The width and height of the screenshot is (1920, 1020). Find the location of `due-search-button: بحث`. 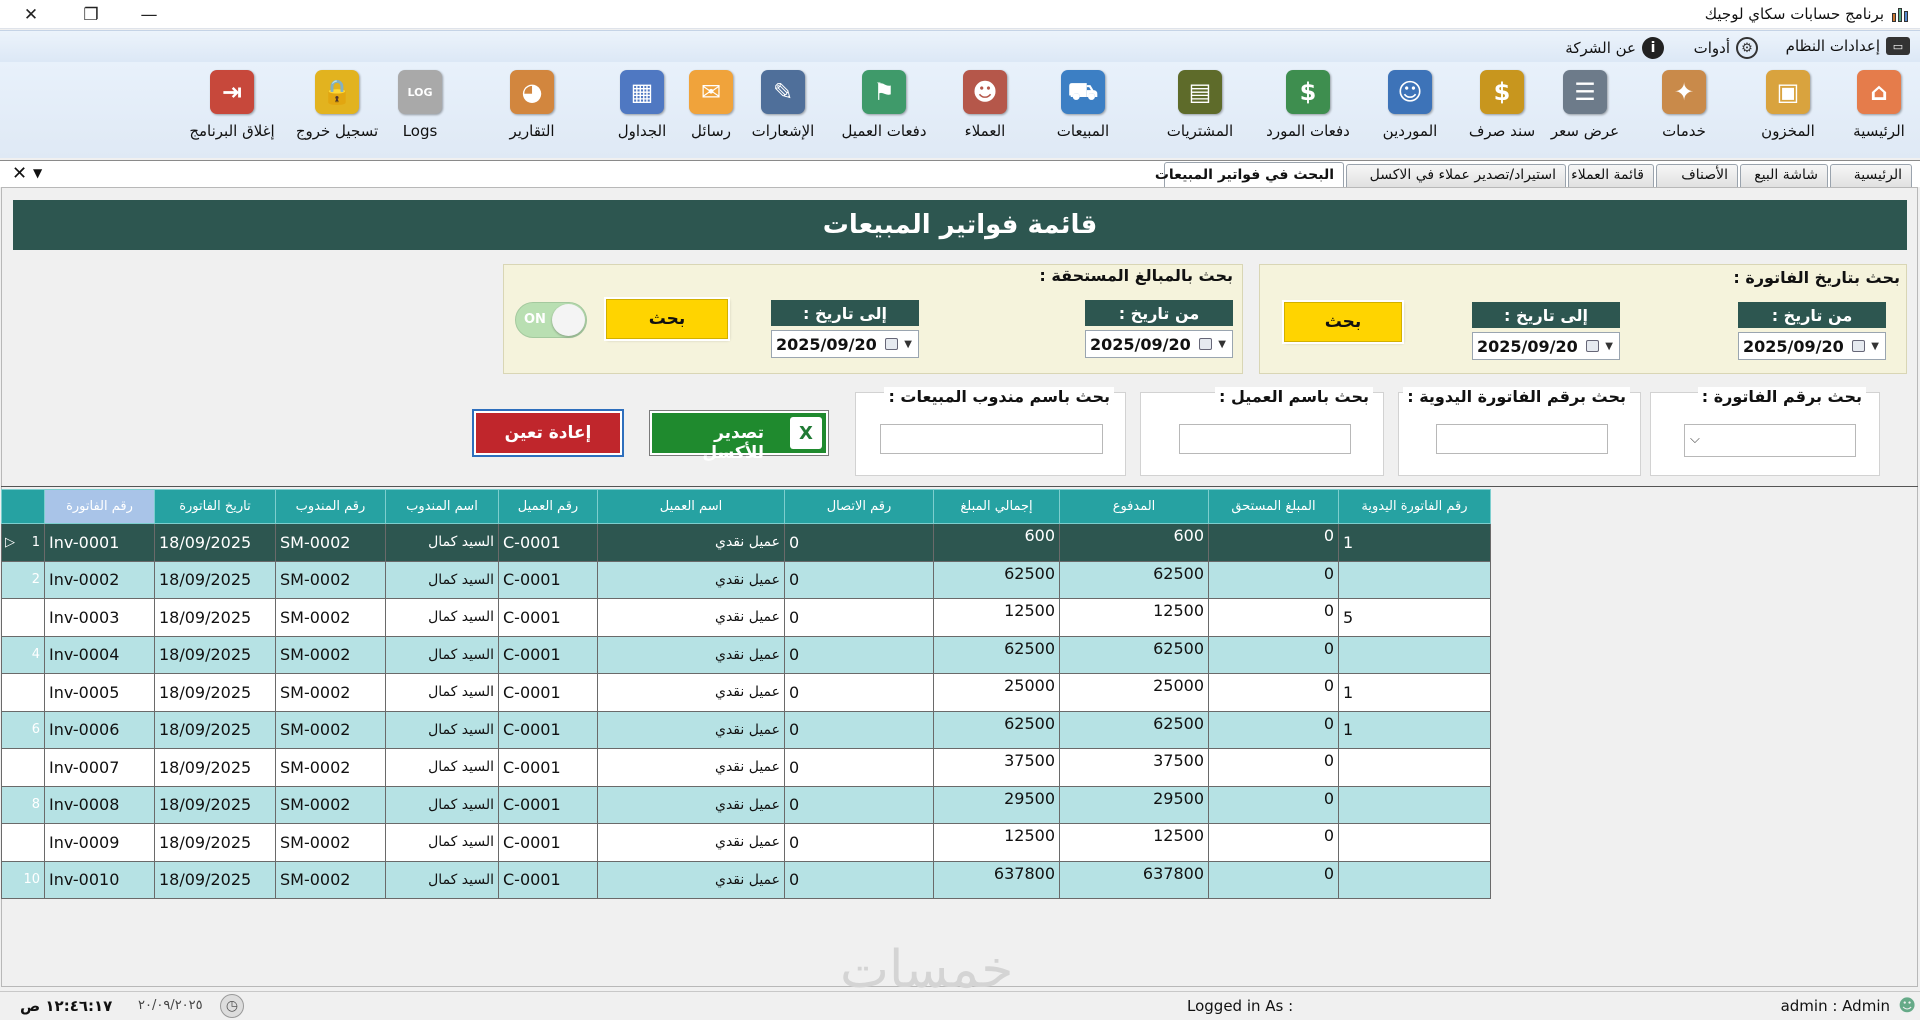

due-search-button: بحث is located at coordinates (667, 319).